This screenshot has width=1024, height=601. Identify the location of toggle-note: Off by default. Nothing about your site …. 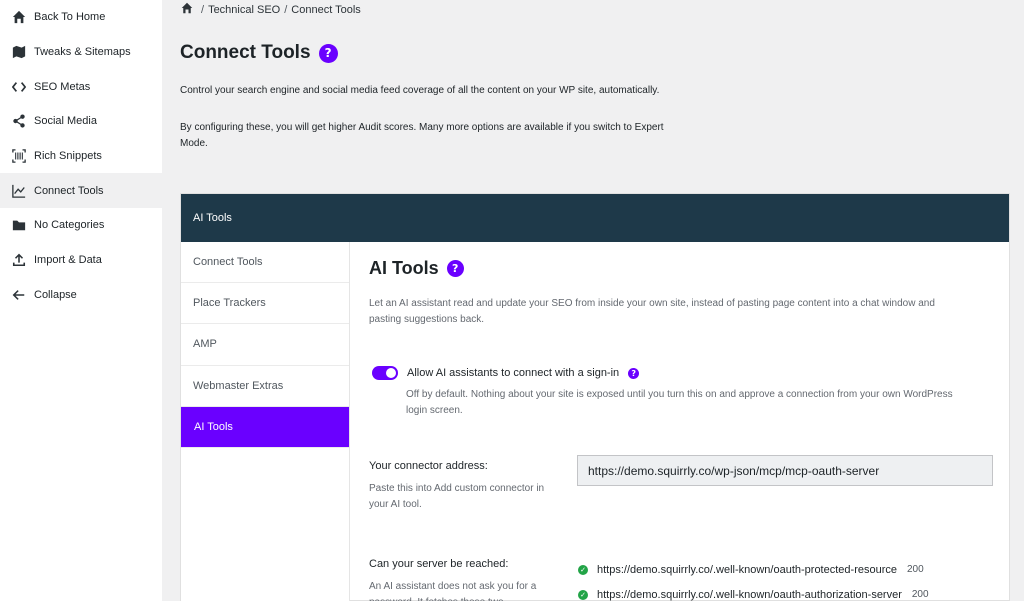
(679, 402).